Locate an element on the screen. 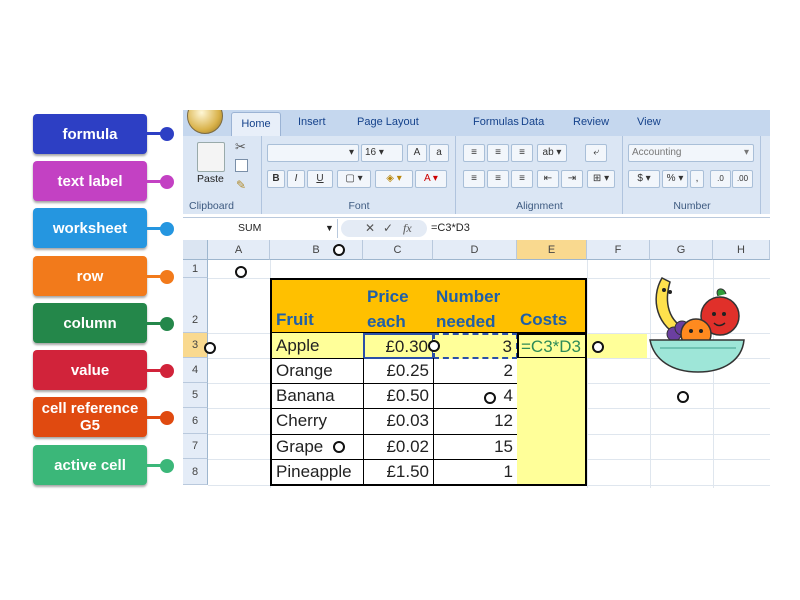 This screenshot has width=800, height=600. table-cell-fruit: Grape is located at coordinates (317, 447).